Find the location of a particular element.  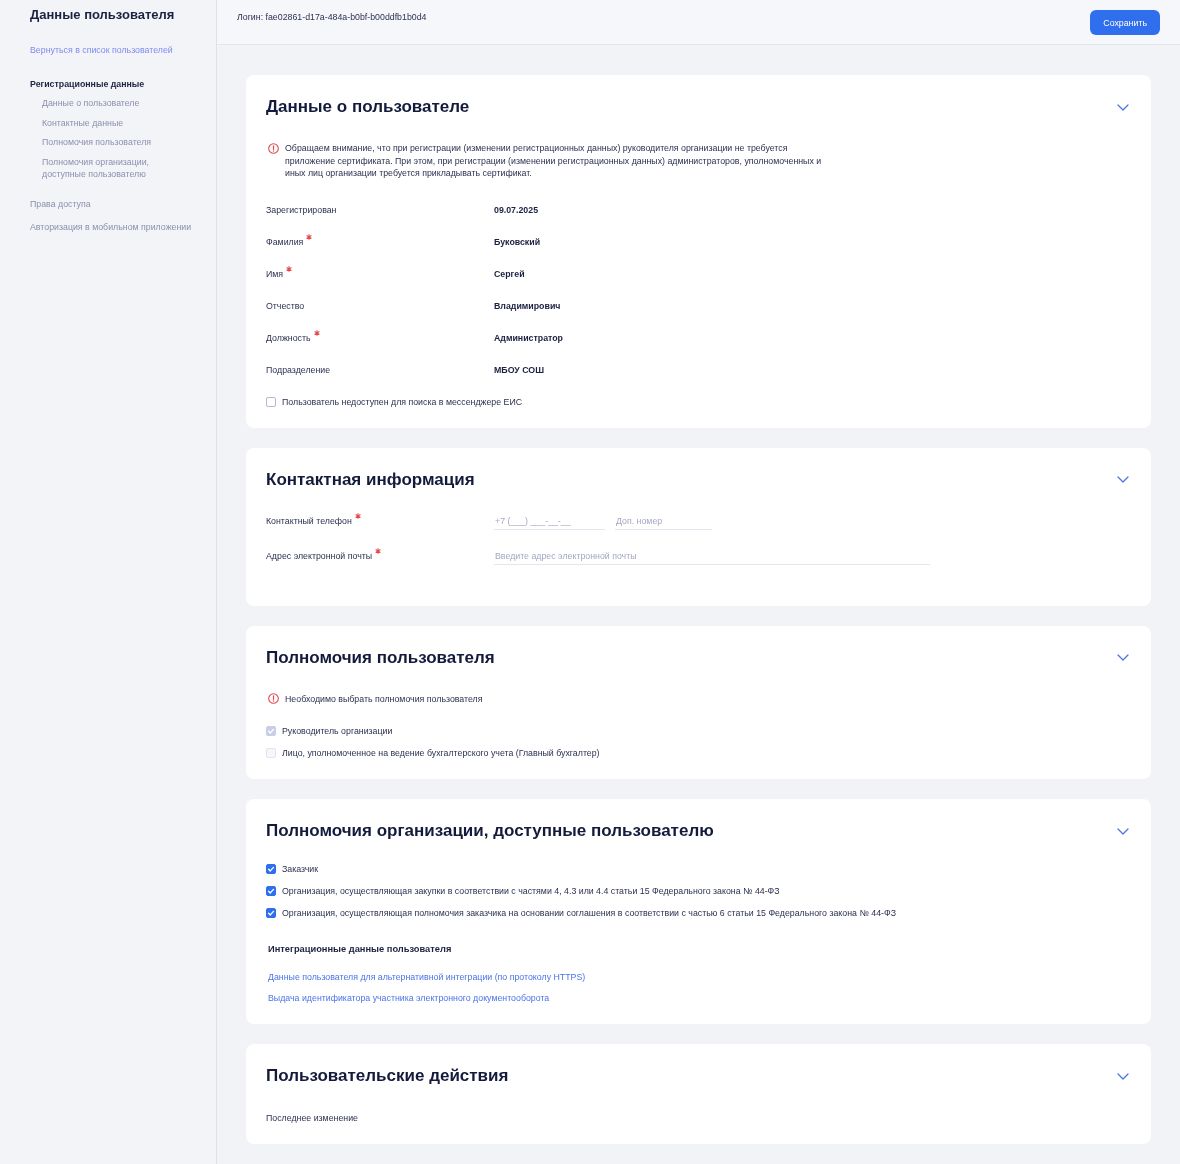

link: Данные пользователя для альтернативной интеграции (по протоколу HTTPS) is located at coordinates (427, 977).